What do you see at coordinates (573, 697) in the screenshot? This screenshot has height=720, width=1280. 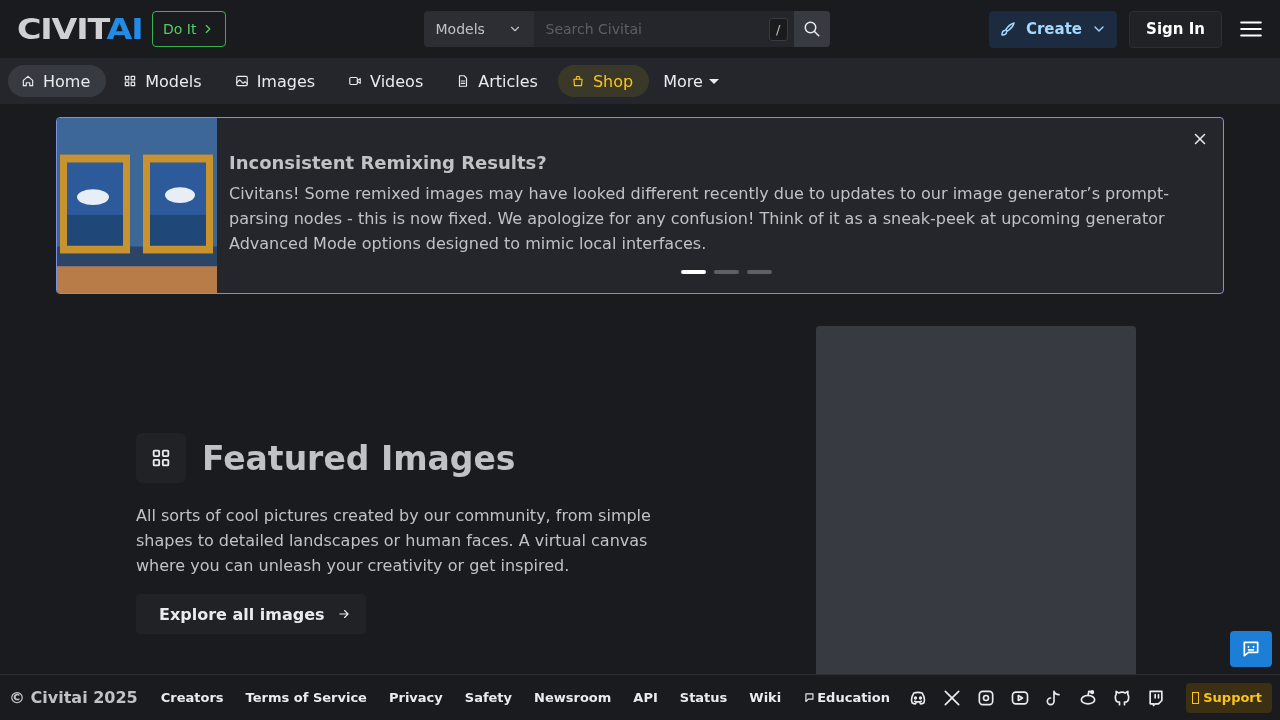 I see `footer-link: Newsroom` at bounding box center [573, 697].